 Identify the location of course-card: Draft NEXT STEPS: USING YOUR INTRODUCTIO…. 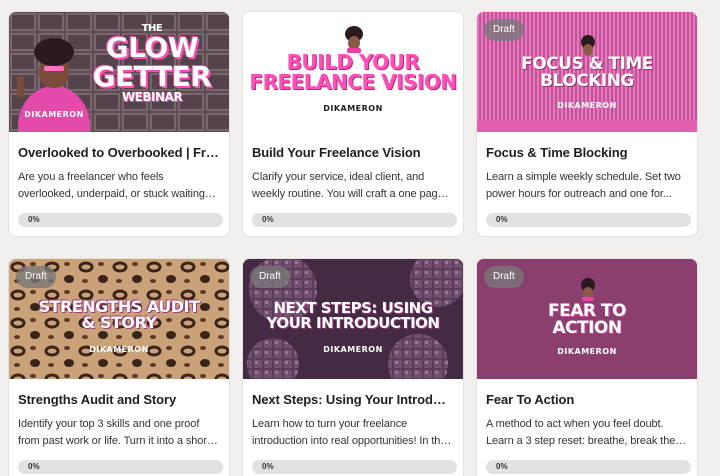
(353, 367).